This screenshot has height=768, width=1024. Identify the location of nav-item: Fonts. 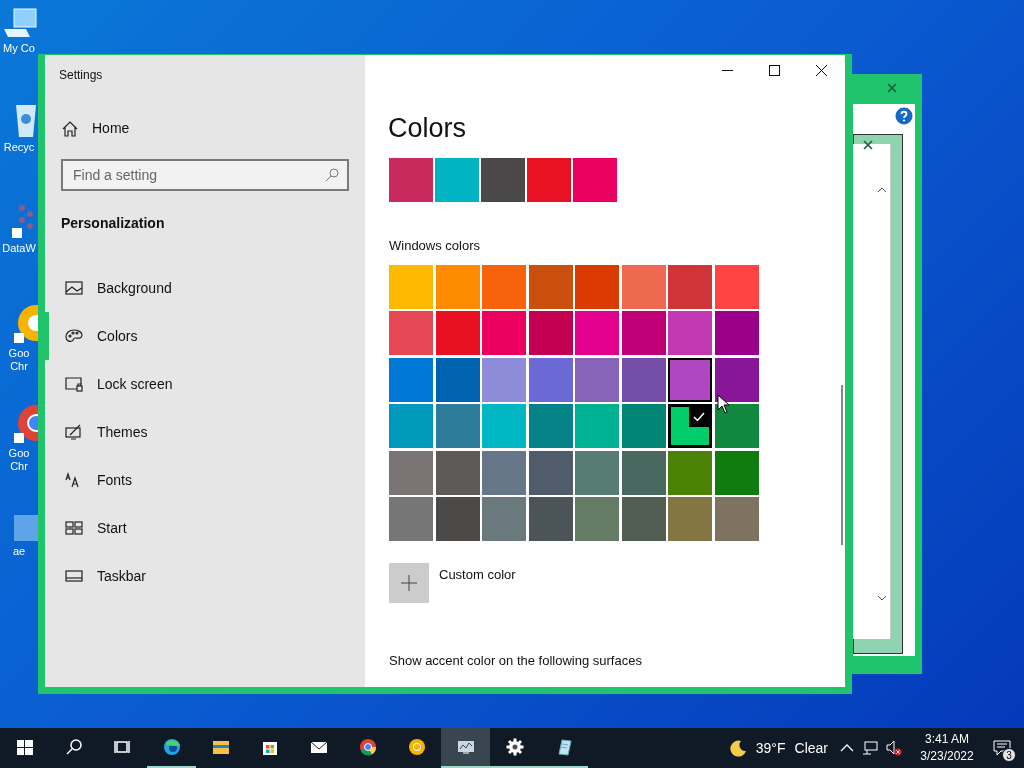
(204, 480).